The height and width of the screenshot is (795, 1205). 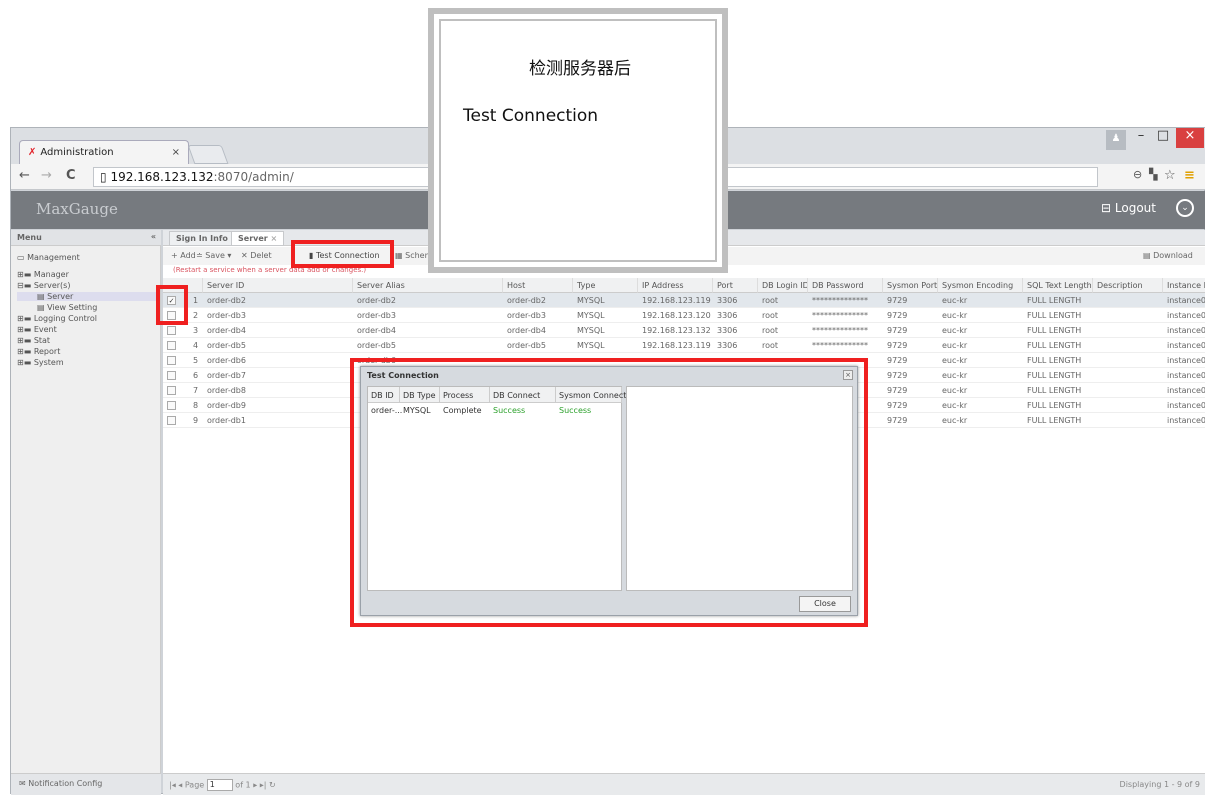 What do you see at coordinates (219, 785) in the screenshot?
I see `page-input: 1` at bounding box center [219, 785].